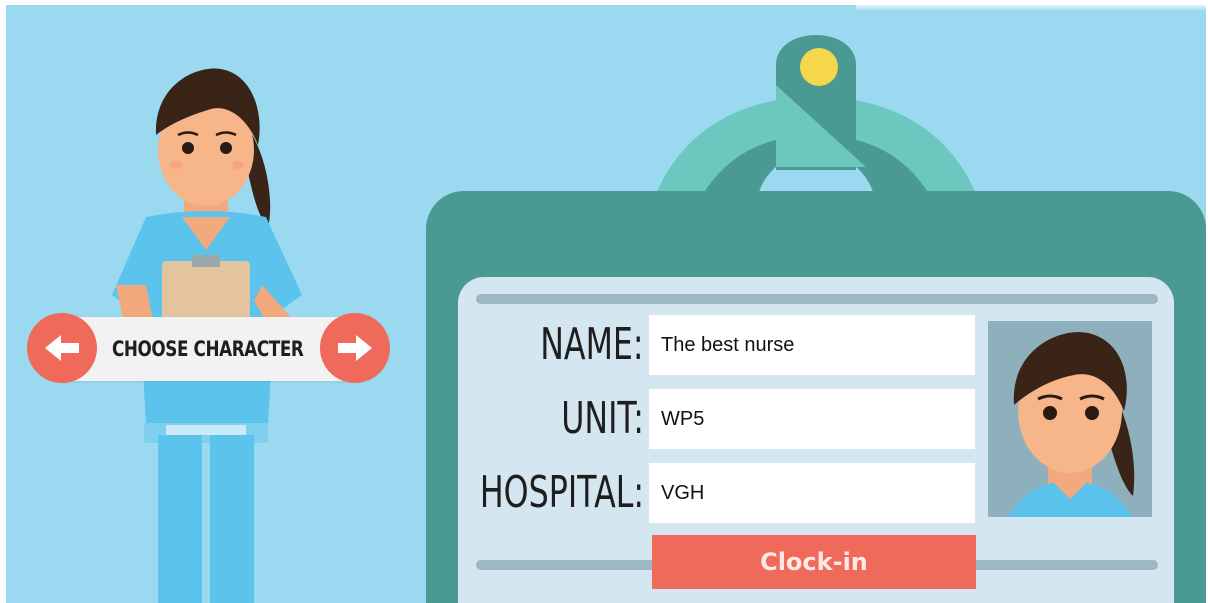  What do you see at coordinates (817, 299) in the screenshot?
I see `card-divider-top` at bounding box center [817, 299].